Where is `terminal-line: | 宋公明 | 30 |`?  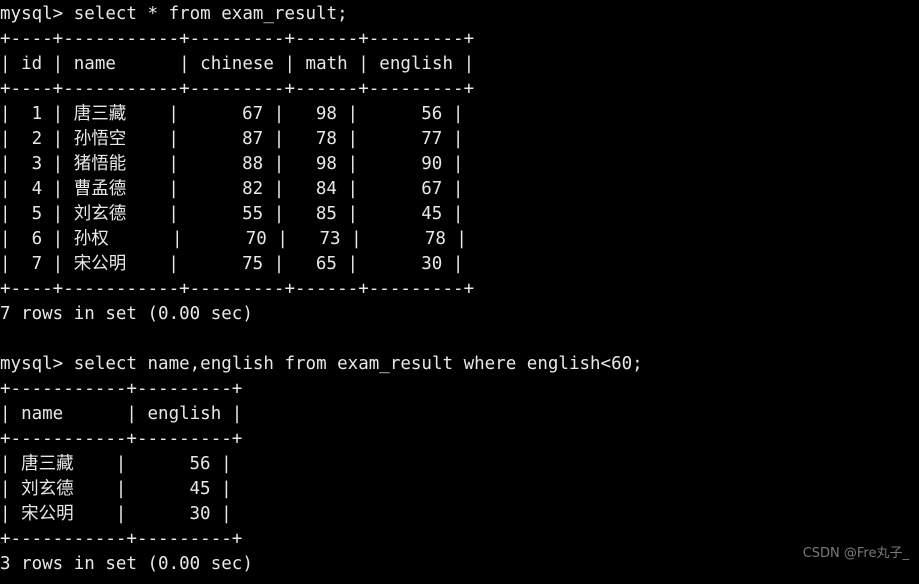 terminal-line: | 宋公明 | 30 | is located at coordinates (116, 514).